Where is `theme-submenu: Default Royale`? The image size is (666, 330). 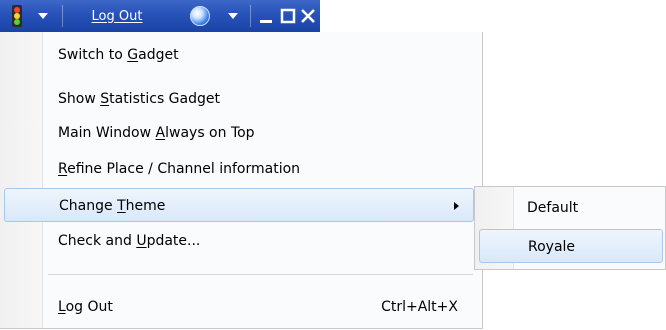 theme-submenu: Default Royale is located at coordinates (570, 228).